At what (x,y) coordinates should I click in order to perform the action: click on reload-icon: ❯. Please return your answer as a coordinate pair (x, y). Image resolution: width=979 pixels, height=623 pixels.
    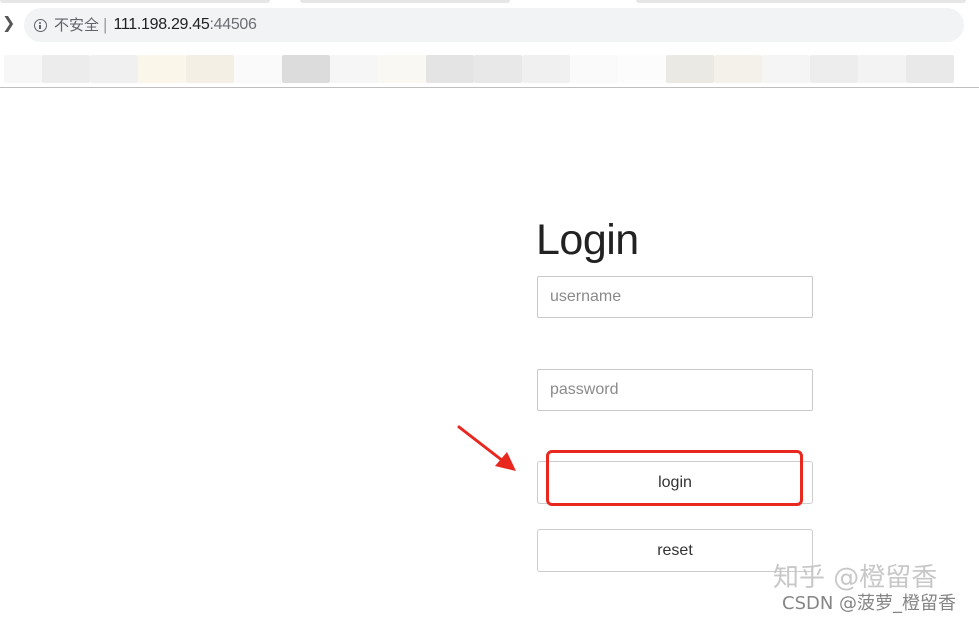
    Looking at the image, I should click on (8, 24).